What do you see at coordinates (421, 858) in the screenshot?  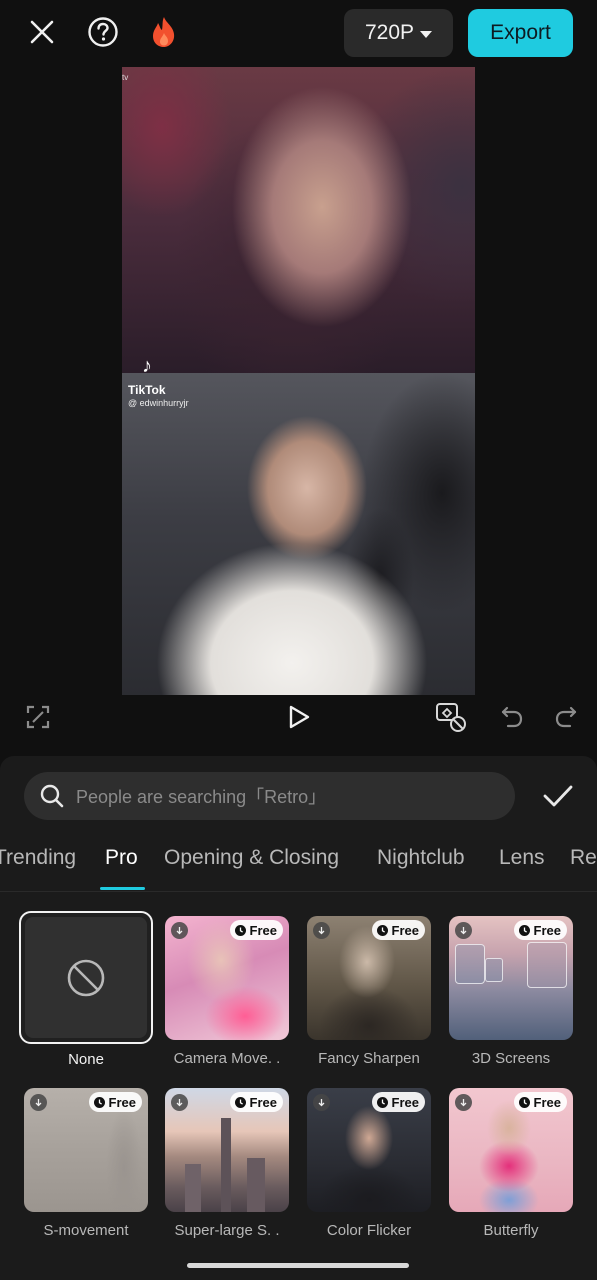 I see `tab-nightclub: Nightclub` at bounding box center [421, 858].